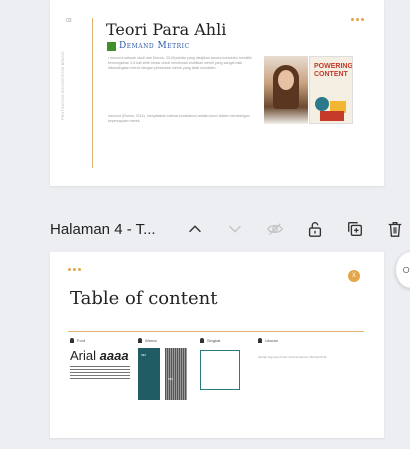 This screenshot has height=449, width=410. Describe the element at coordinates (166, 29) in the screenshot. I see `slide-title: Teori Para Ahli` at that location.